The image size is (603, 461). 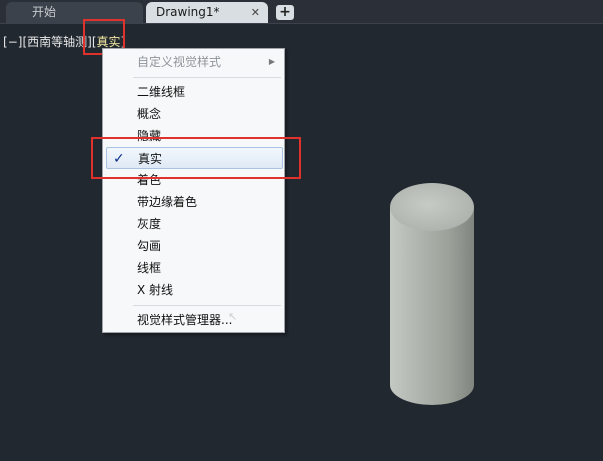 What do you see at coordinates (57, 42) in the screenshot?
I see `view-control-label: 西南等轴测` at bounding box center [57, 42].